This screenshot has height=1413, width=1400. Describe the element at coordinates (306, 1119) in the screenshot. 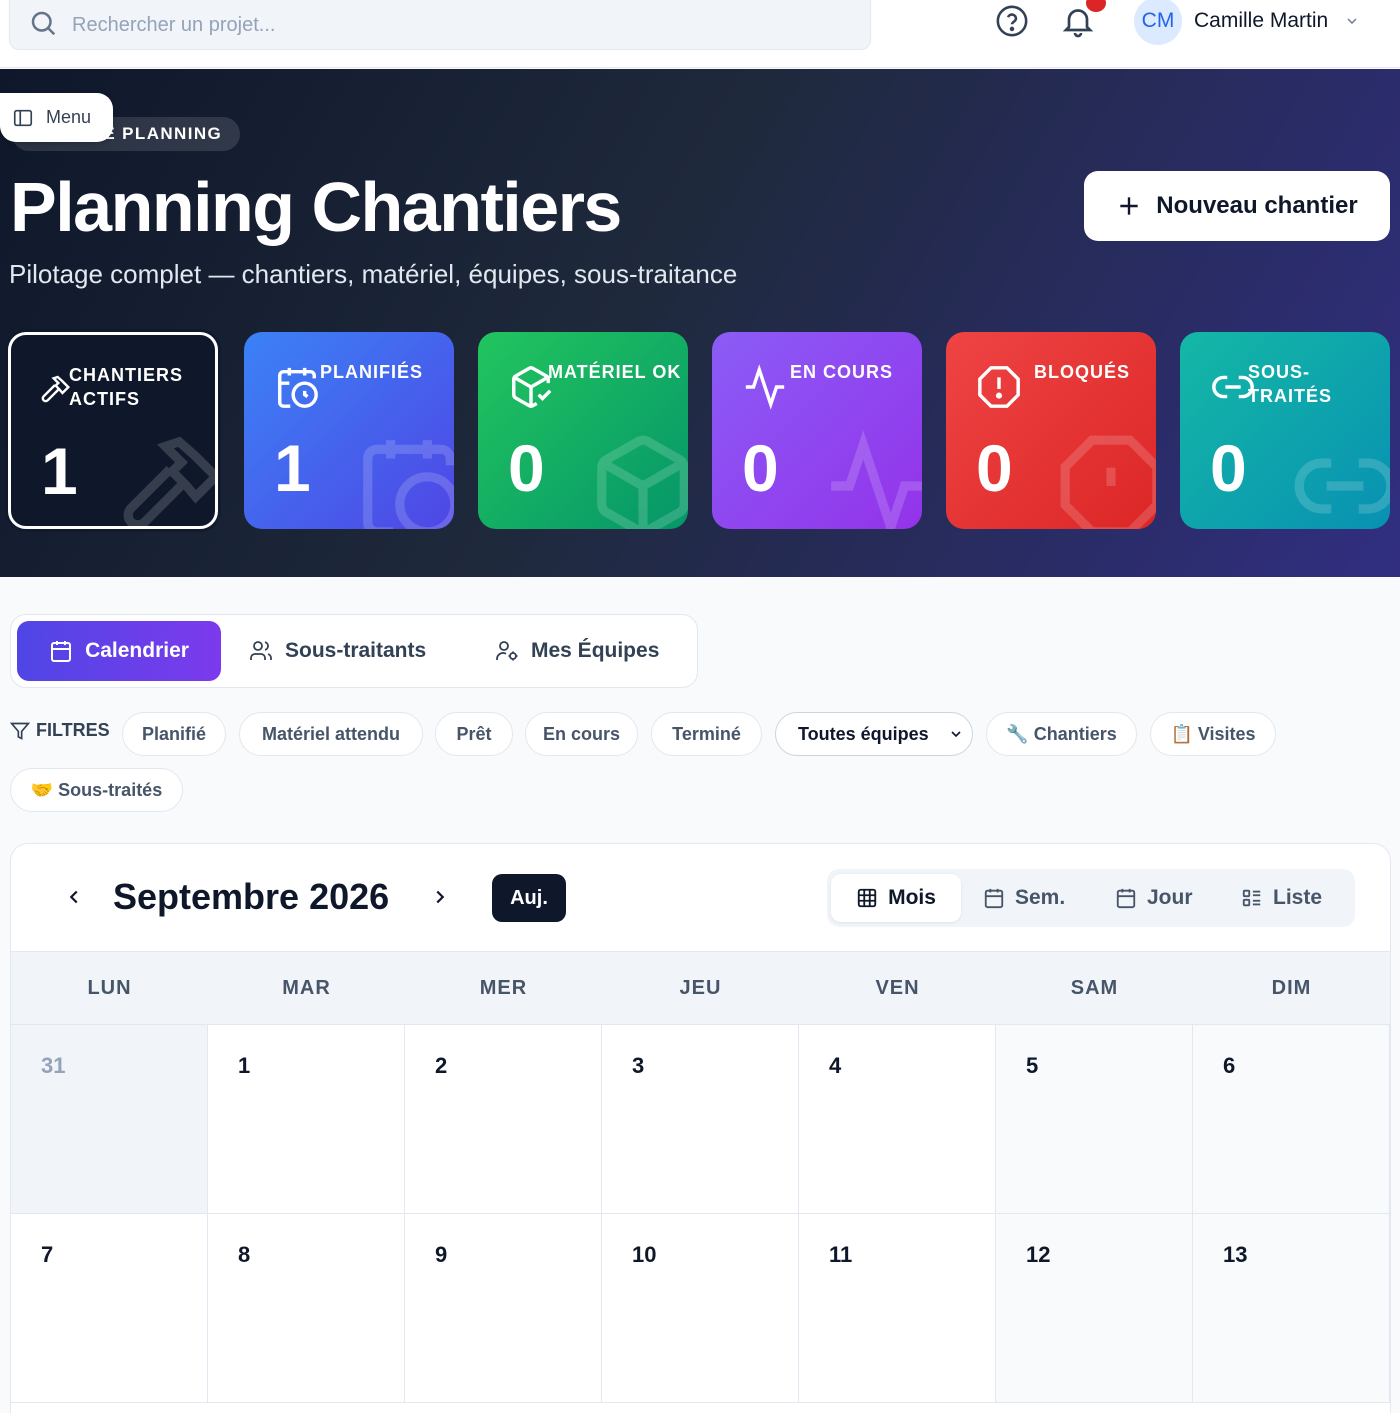

I see `calendar-day-cell: 1` at that location.